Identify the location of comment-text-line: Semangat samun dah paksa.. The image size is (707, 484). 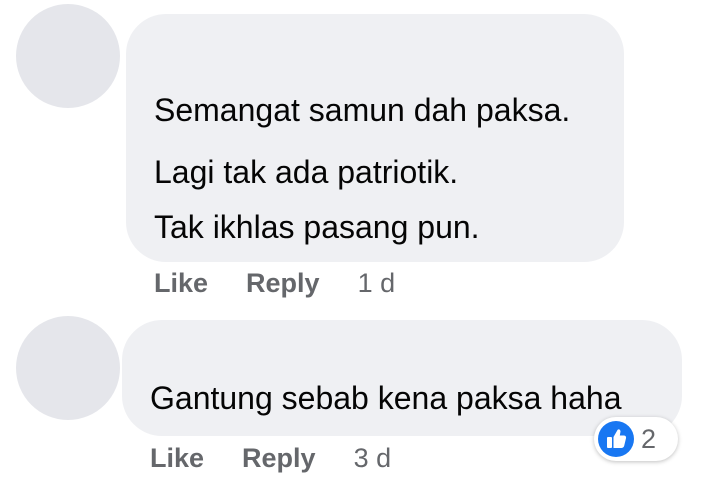
(362, 110).